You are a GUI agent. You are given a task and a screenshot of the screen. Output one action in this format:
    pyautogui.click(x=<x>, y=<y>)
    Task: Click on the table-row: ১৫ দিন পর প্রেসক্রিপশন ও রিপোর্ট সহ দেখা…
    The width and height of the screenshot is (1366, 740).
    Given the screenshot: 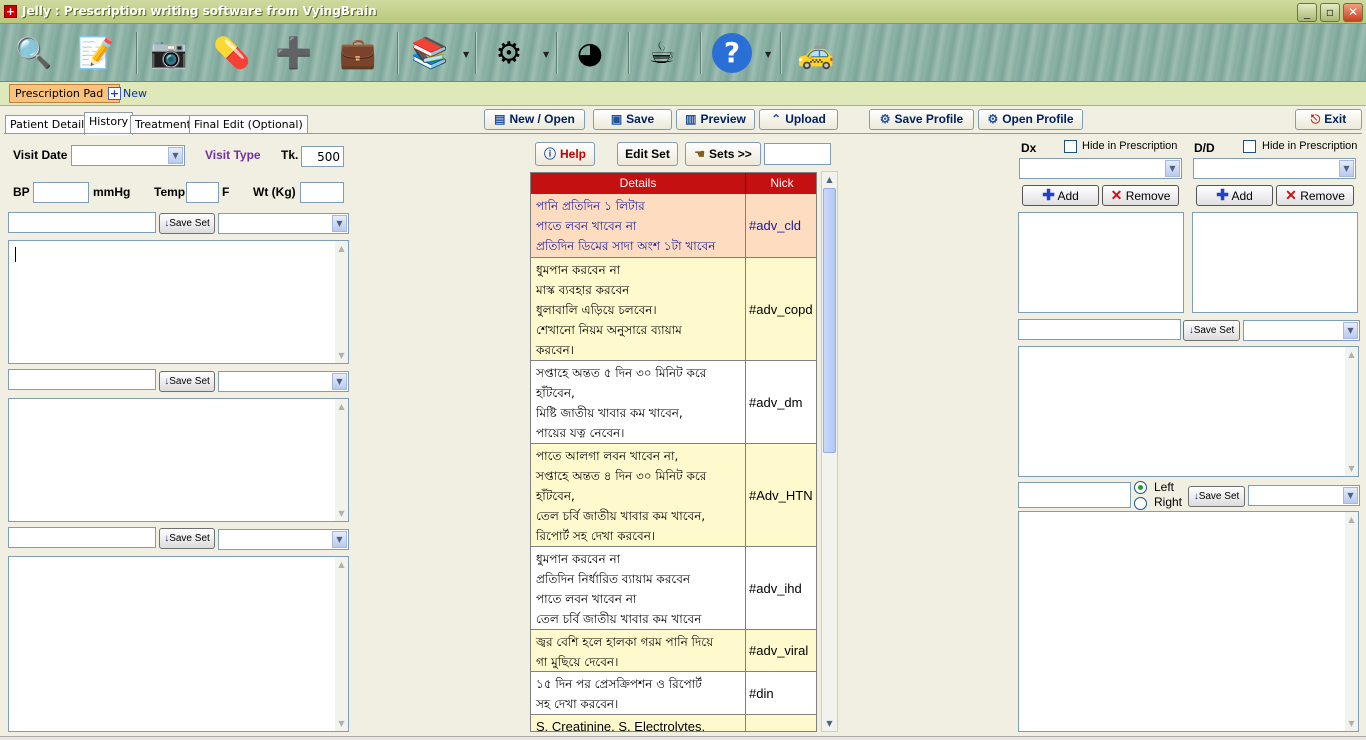 What is the action you would take?
    pyautogui.click(x=673, y=693)
    